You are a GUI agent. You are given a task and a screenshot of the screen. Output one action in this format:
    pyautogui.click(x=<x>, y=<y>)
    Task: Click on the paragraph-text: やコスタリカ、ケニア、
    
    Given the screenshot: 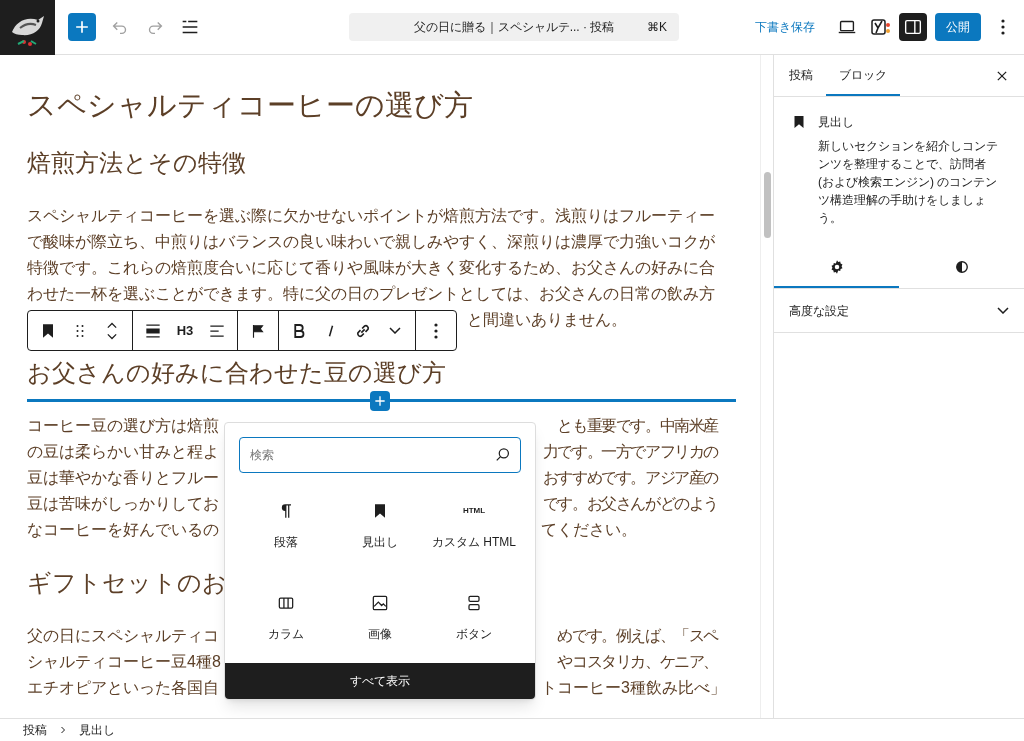 What is the action you would take?
    pyautogui.click(x=637, y=662)
    